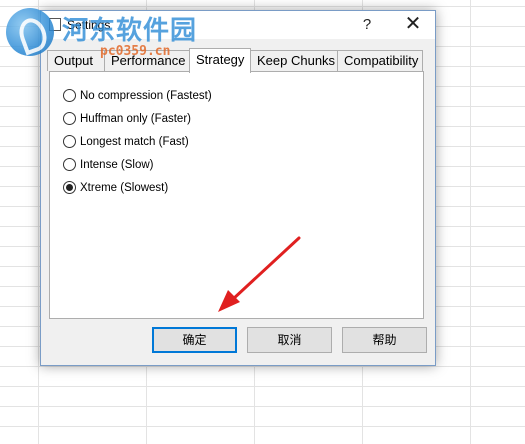  What do you see at coordinates (238, 25) in the screenshot?
I see `title-bar: Settings ? ✕` at bounding box center [238, 25].